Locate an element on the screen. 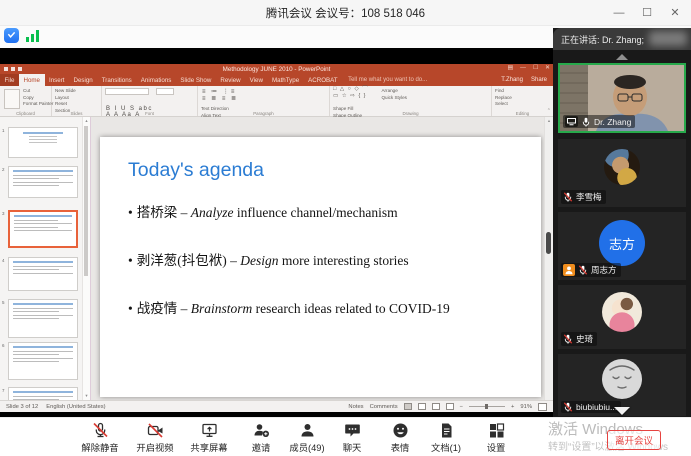  ppt-minimize-icon: — is located at coordinates (523, 68).